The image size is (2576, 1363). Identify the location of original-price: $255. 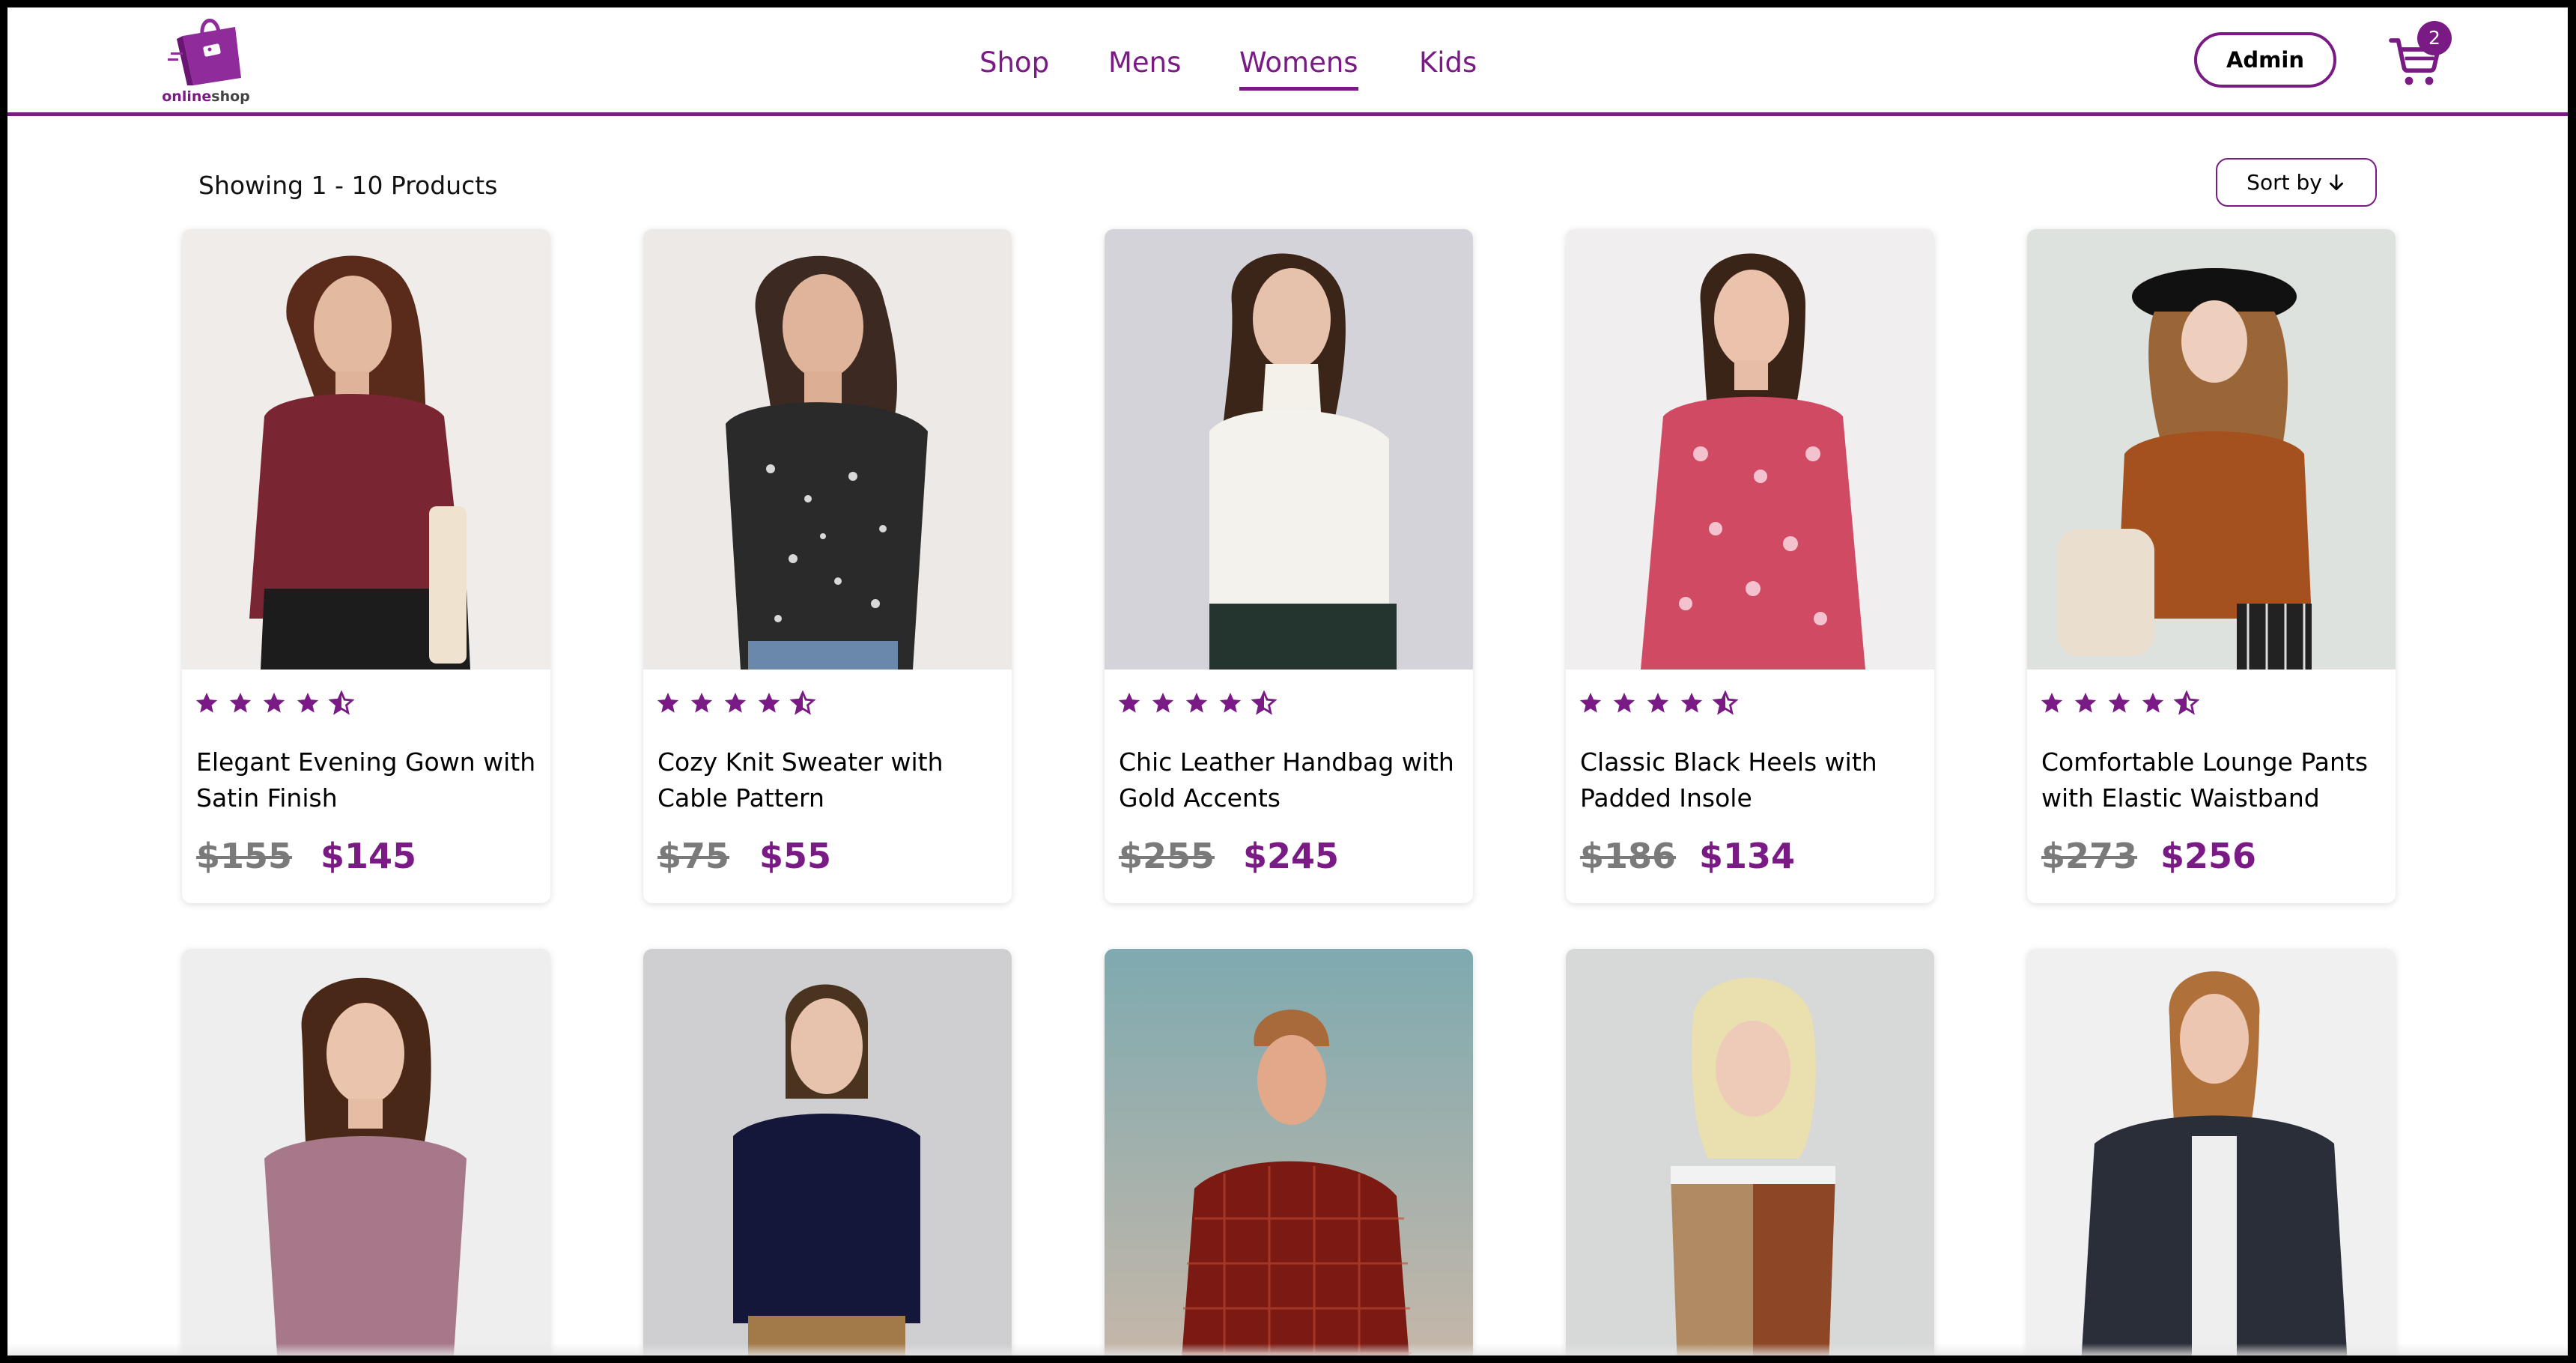
(1167, 856).